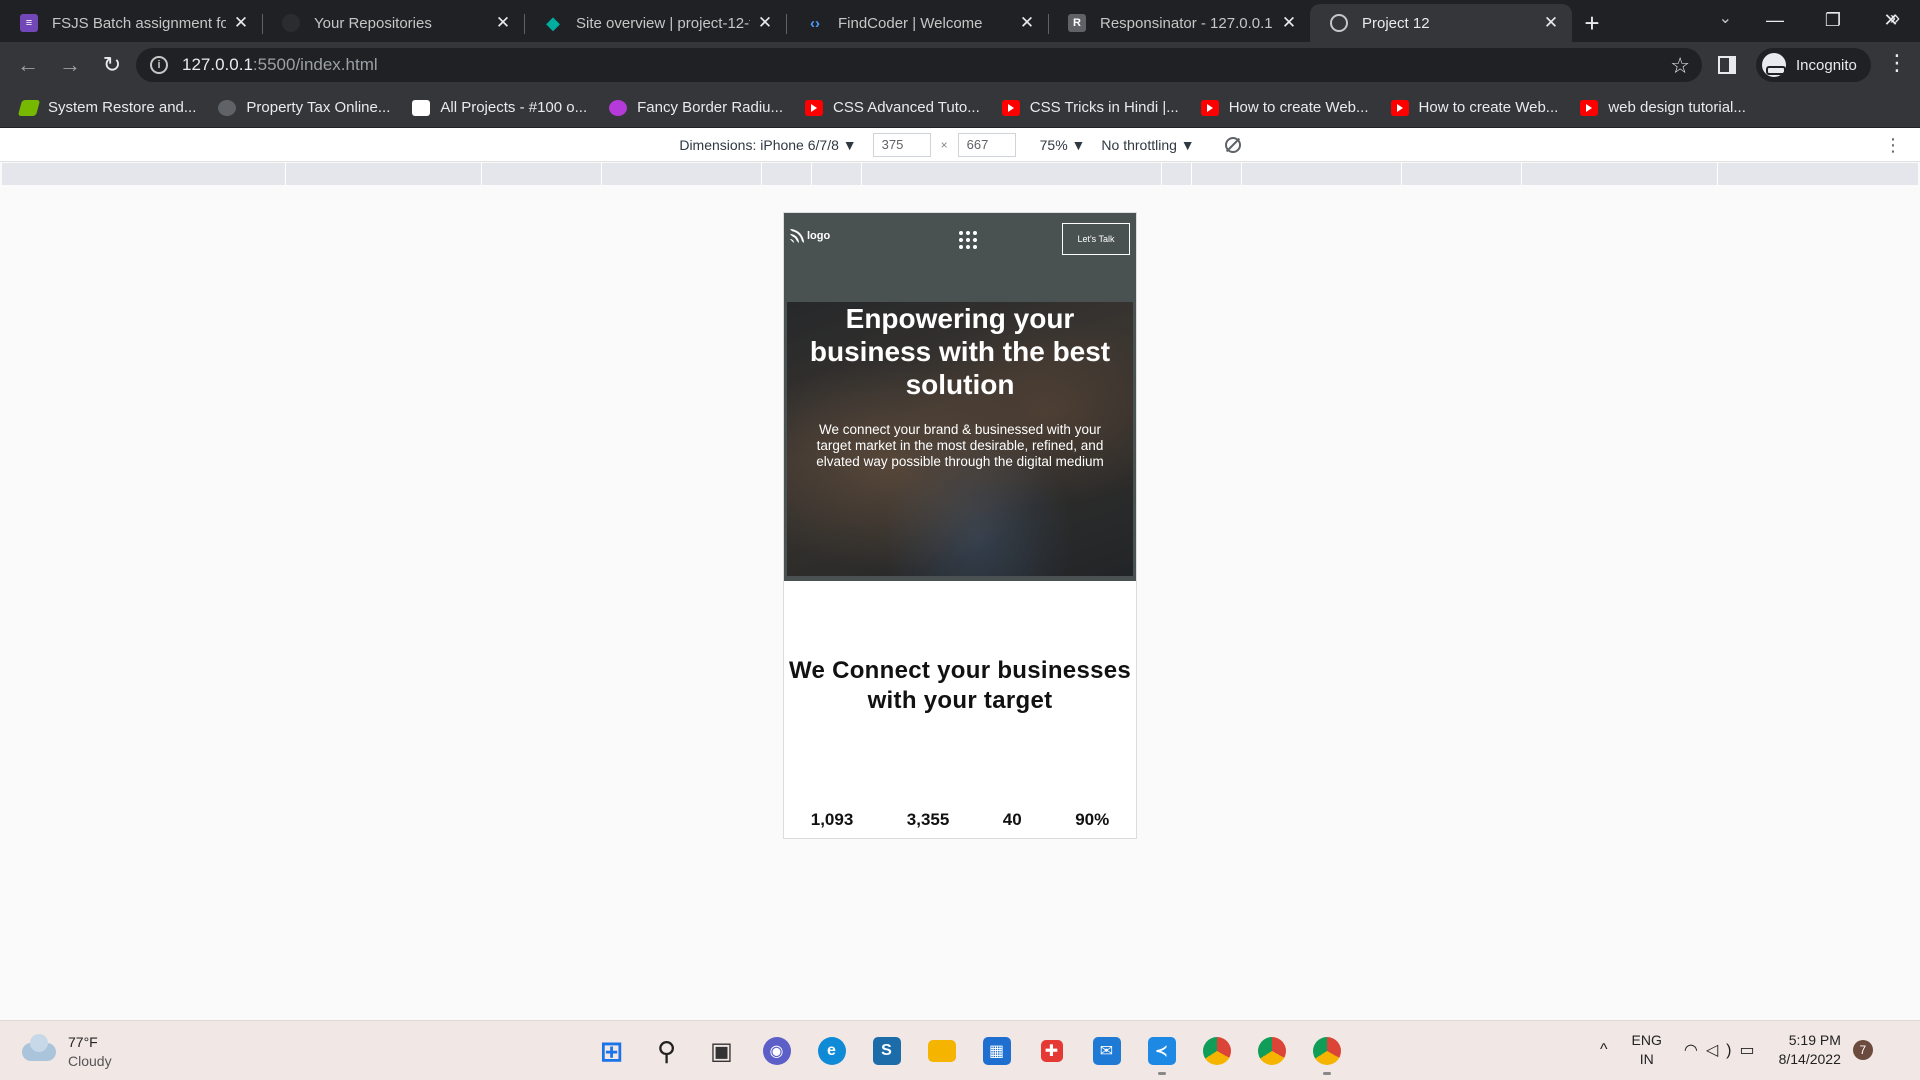 The width and height of the screenshot is (1920, 1080). I want to click on language-indicator: ENG IN, so click(1647, 1050).